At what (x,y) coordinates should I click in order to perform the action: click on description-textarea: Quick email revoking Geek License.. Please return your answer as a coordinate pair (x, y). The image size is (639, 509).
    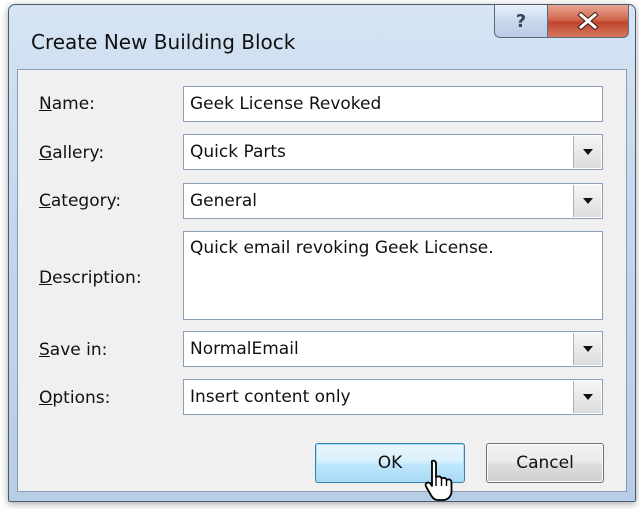
    Looking at the image, I should click on (393, 275).